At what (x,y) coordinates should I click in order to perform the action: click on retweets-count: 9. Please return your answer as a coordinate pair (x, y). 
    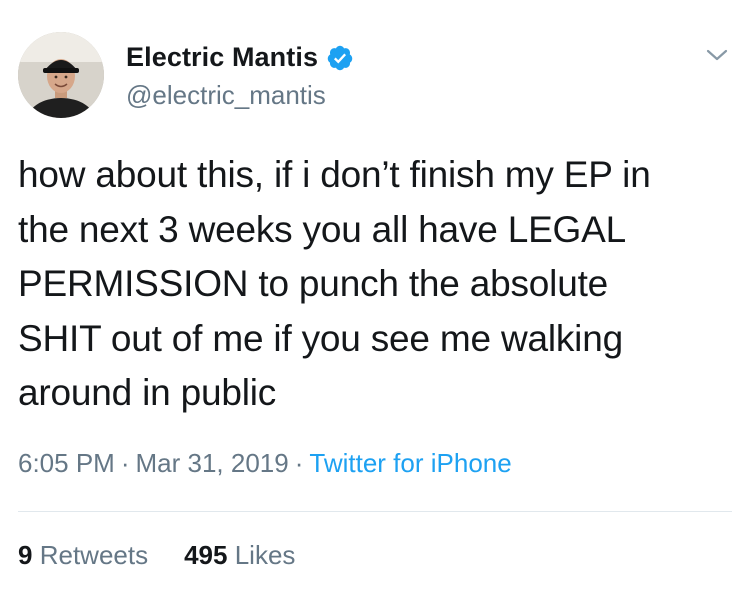
    Looking at the image, I should click on (25, 555).